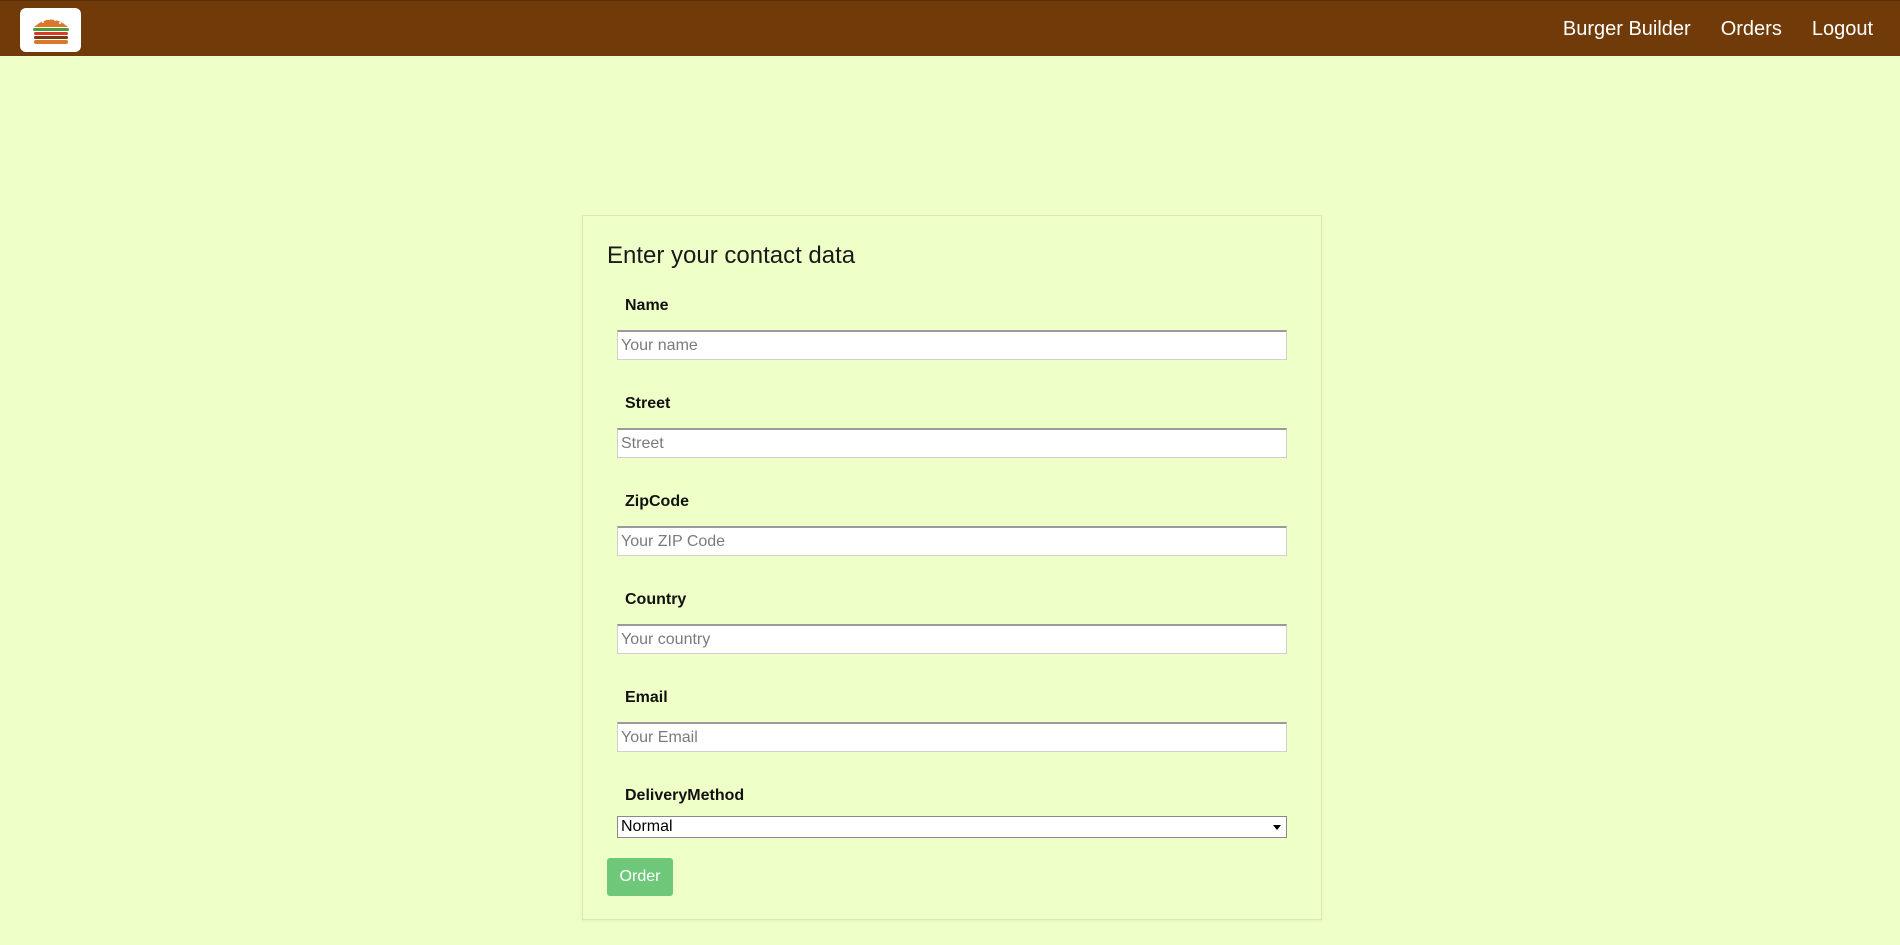  What do you see at coordinates (646, 697) in the screenshot?
I see `email-label: Email` at bounding box center [646, 697].